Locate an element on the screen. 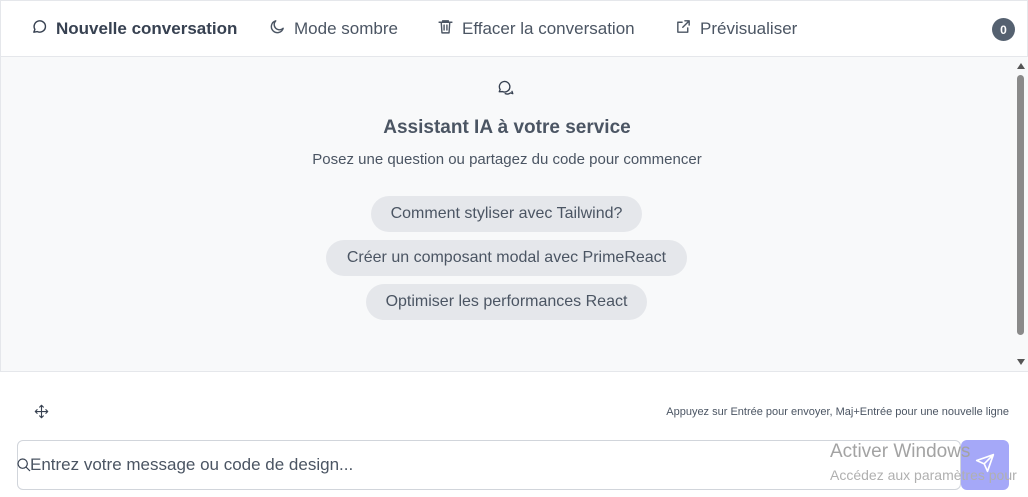  new-conversation-button: Nouvelle conversation is located at coordinates (134, 29).